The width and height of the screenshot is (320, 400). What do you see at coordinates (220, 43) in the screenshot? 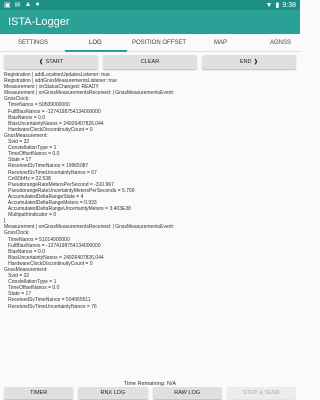
I see `tab-map: MAP` at bounding box center [220, 43].